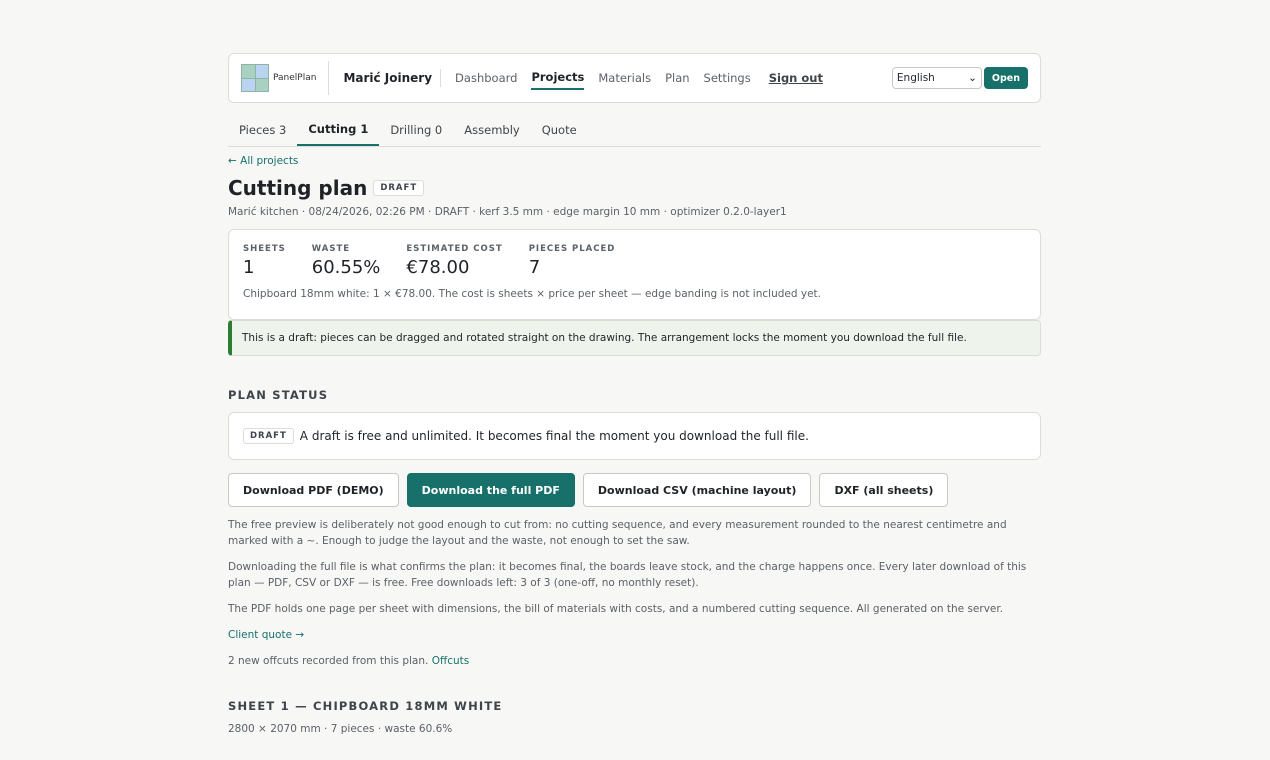  What do you see at coordinates (727, 78) in the screenshot?
I see `nav-settings: Settings` at bounding box center [727, 78].